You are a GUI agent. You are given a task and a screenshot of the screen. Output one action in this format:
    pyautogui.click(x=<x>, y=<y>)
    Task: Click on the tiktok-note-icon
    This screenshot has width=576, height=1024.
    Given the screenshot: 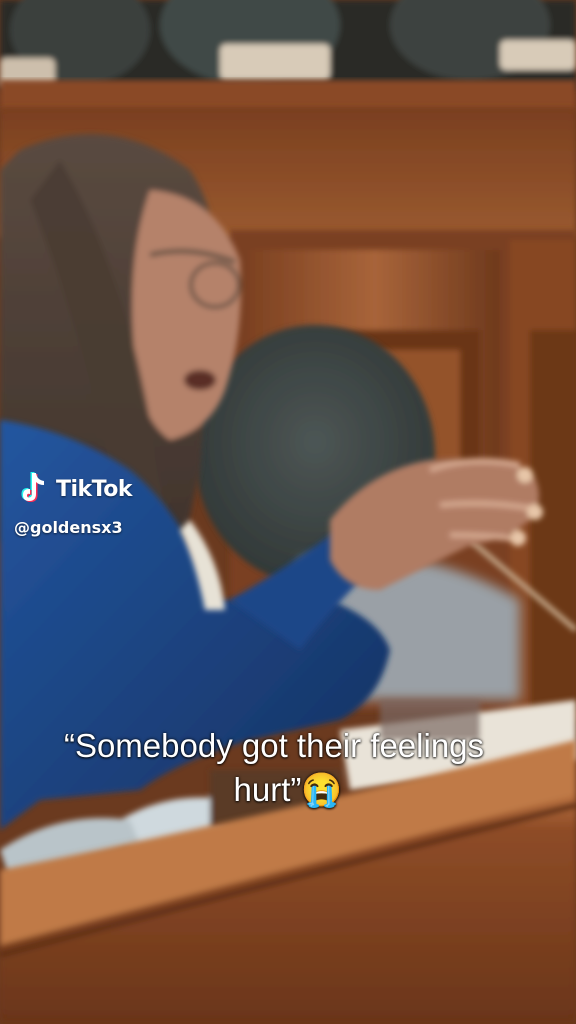 What is the action you would take?
    pyautogui.click(x=32, y=487)
    